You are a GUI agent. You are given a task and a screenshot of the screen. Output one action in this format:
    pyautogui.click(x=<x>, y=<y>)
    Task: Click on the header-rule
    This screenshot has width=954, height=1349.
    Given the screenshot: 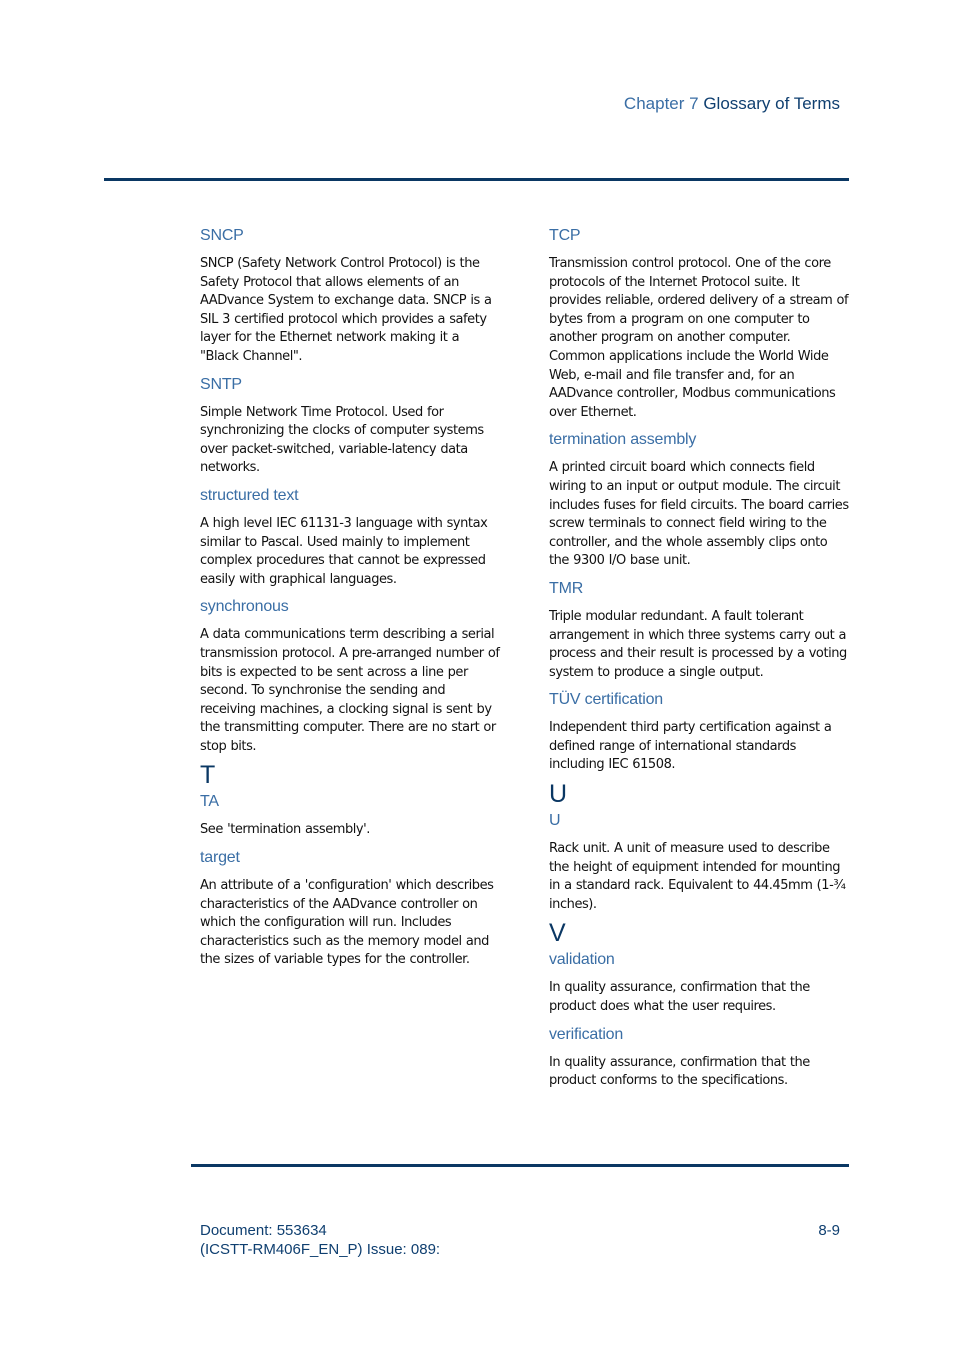 What is the action you would take?
    pyautogui.click(x=476, y=179)
    